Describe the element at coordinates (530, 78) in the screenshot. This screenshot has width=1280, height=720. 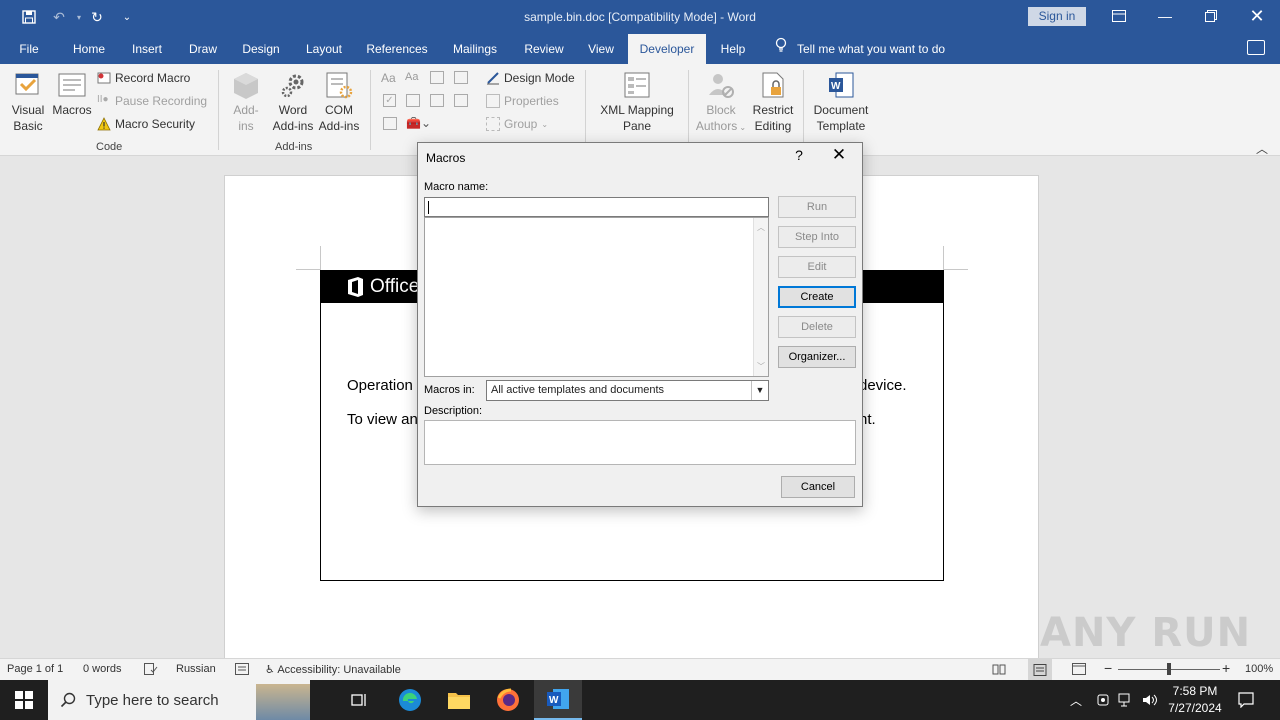
I see `design-mode-button: Design Mode` at that location.